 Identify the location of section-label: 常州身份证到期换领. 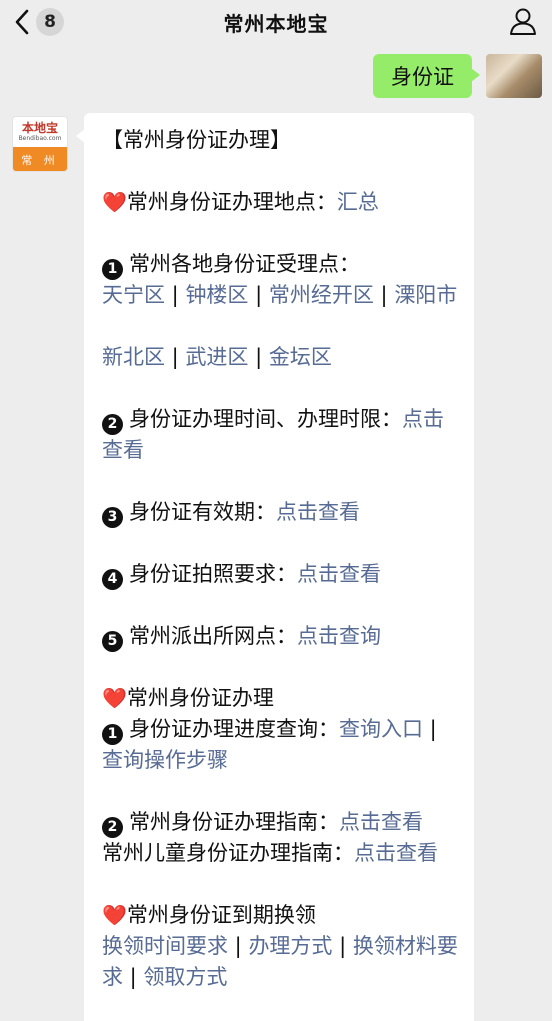
(221, 915).